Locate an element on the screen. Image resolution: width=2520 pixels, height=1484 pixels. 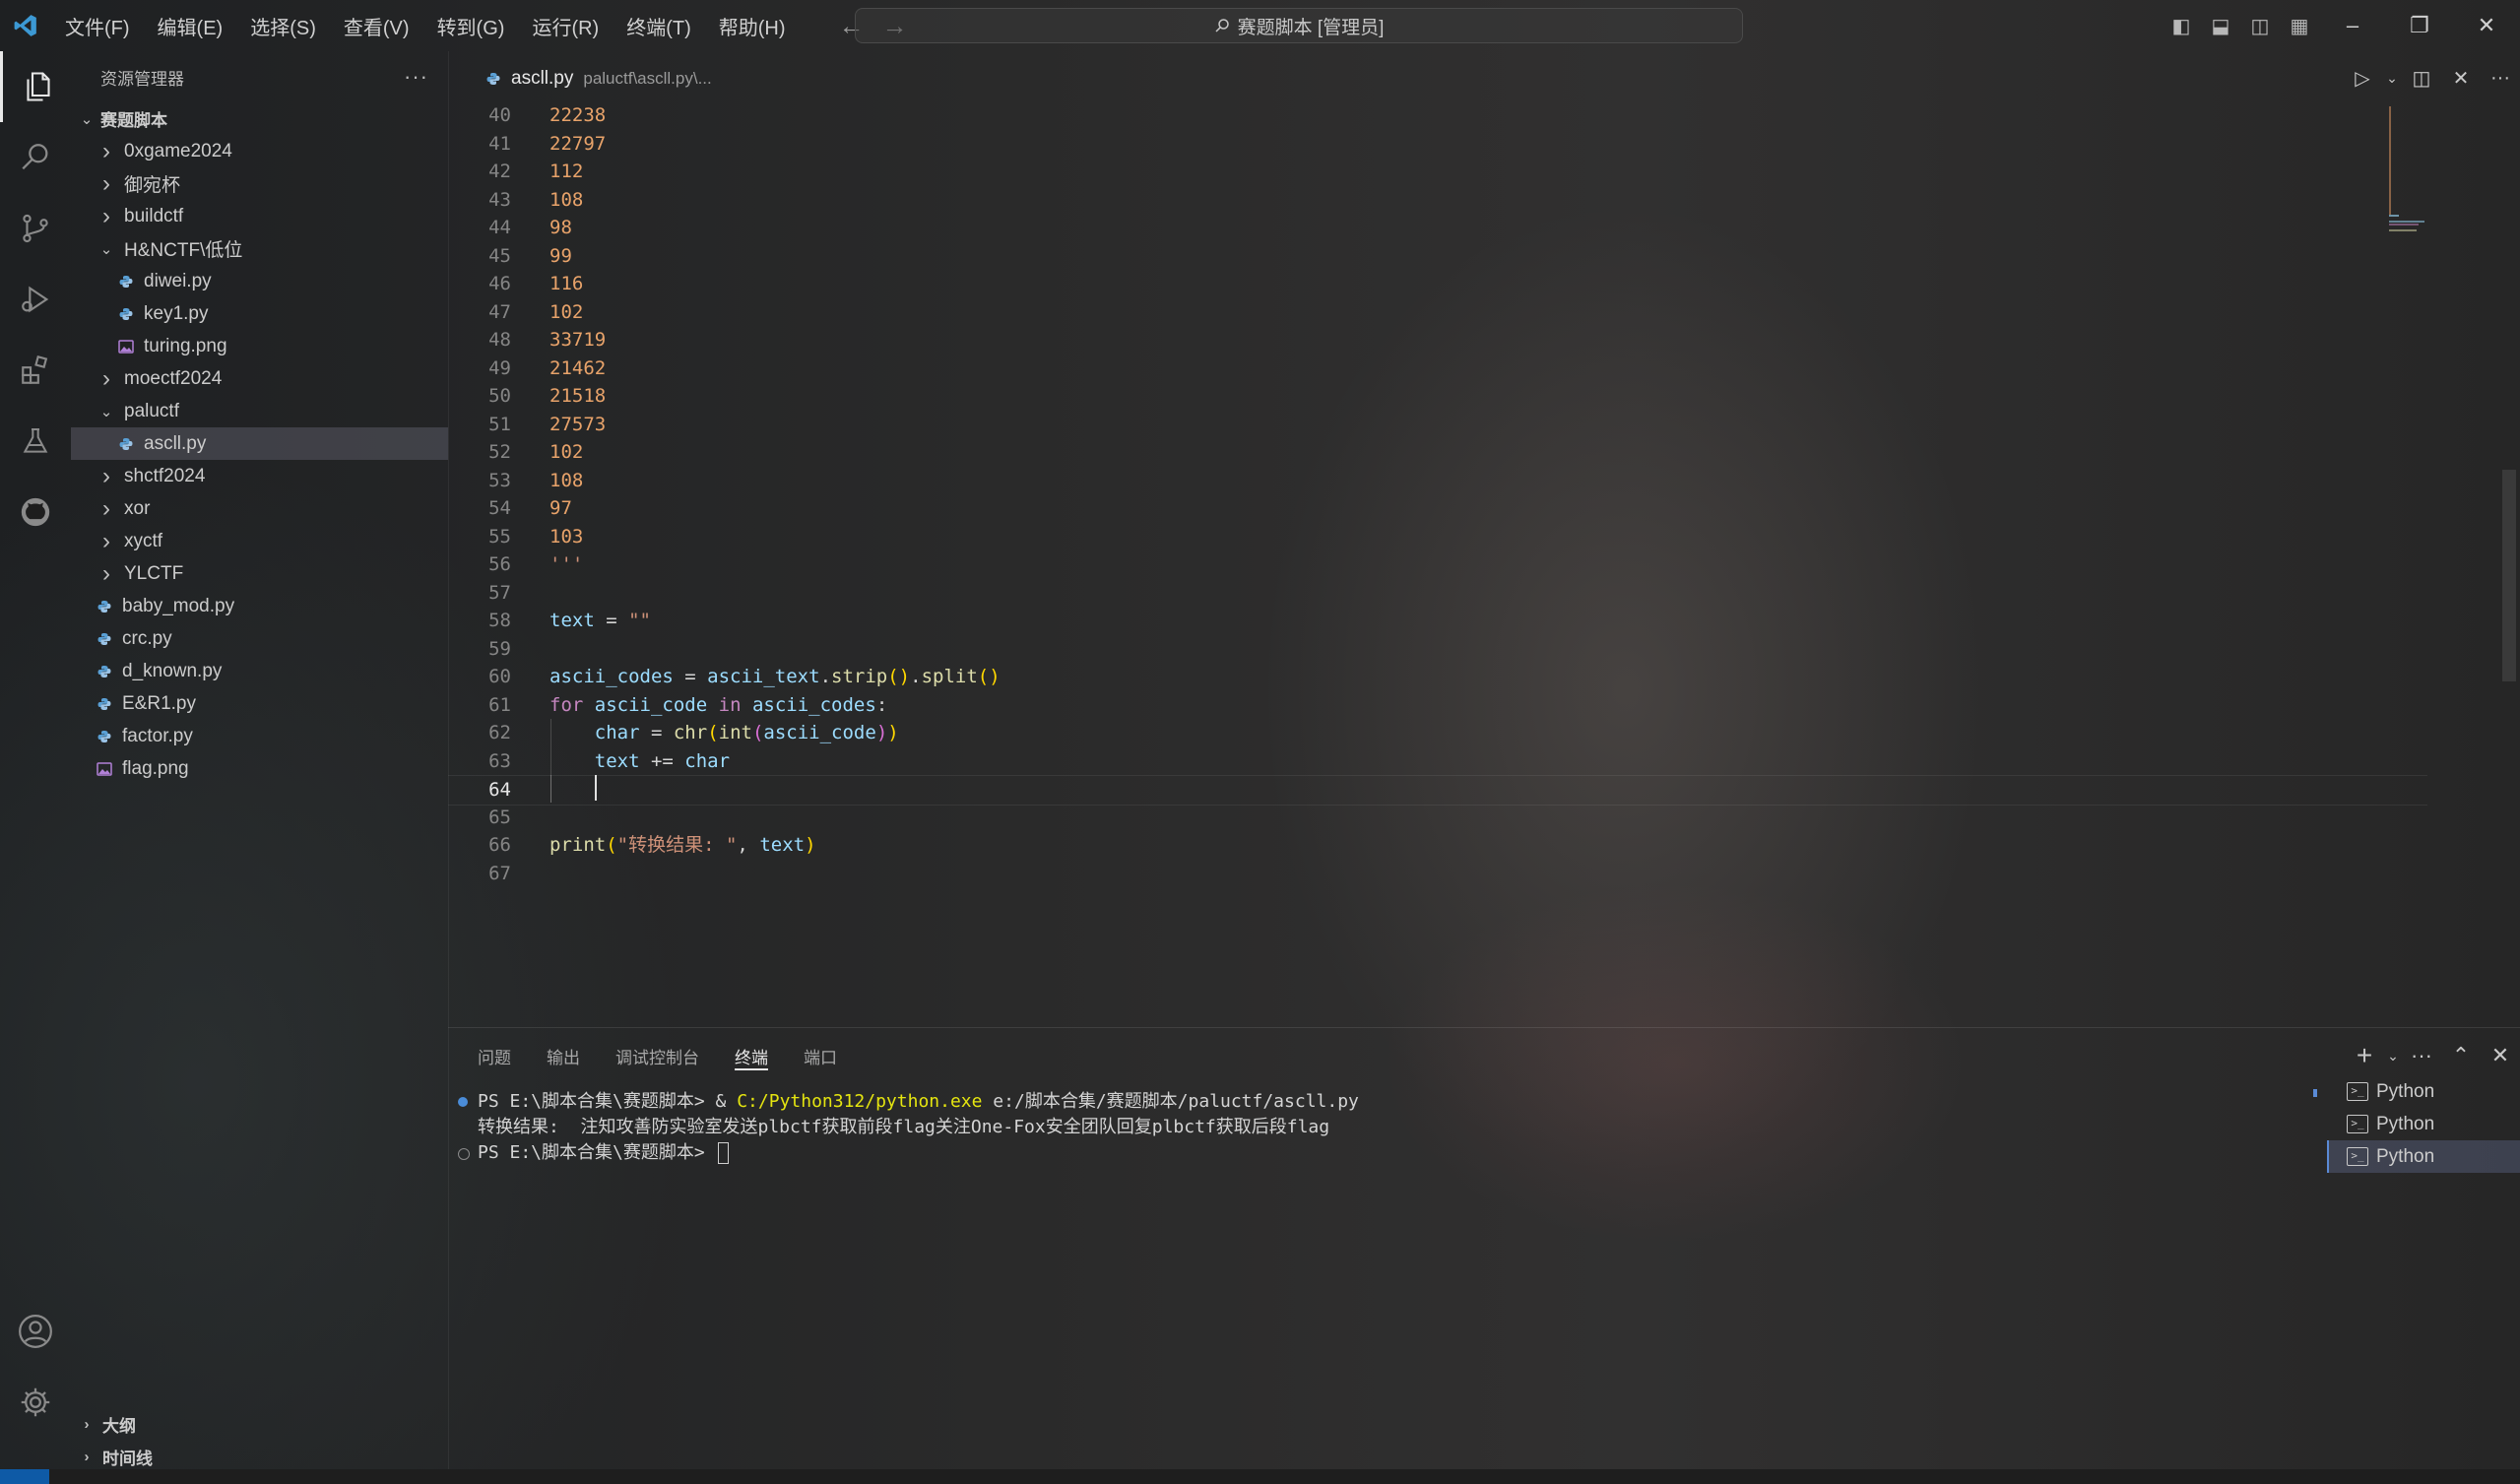
code-line: 42 112 is located at coordinates (1437, 172).